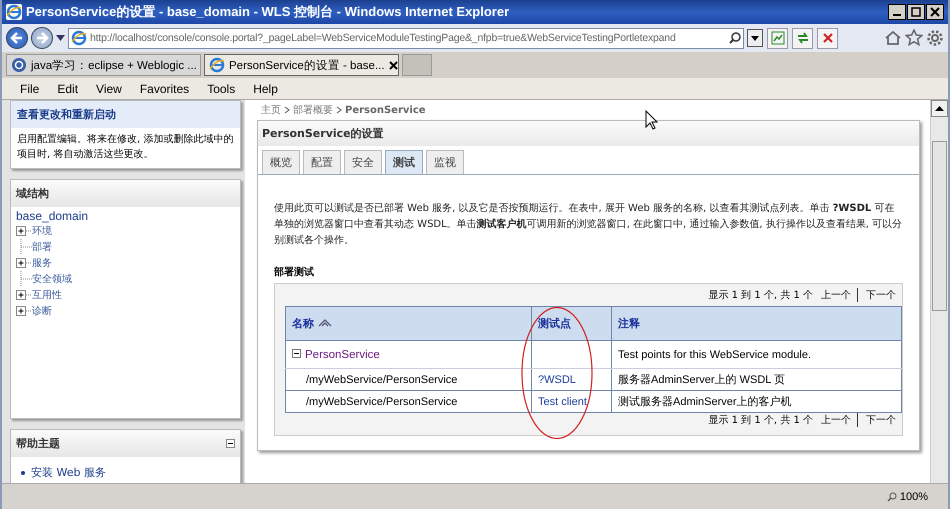 This screenshot has height=509, width=950. Describe the element at coordinates (221, 89) in the screenshot. I see `menu-item: Tools` at that location.